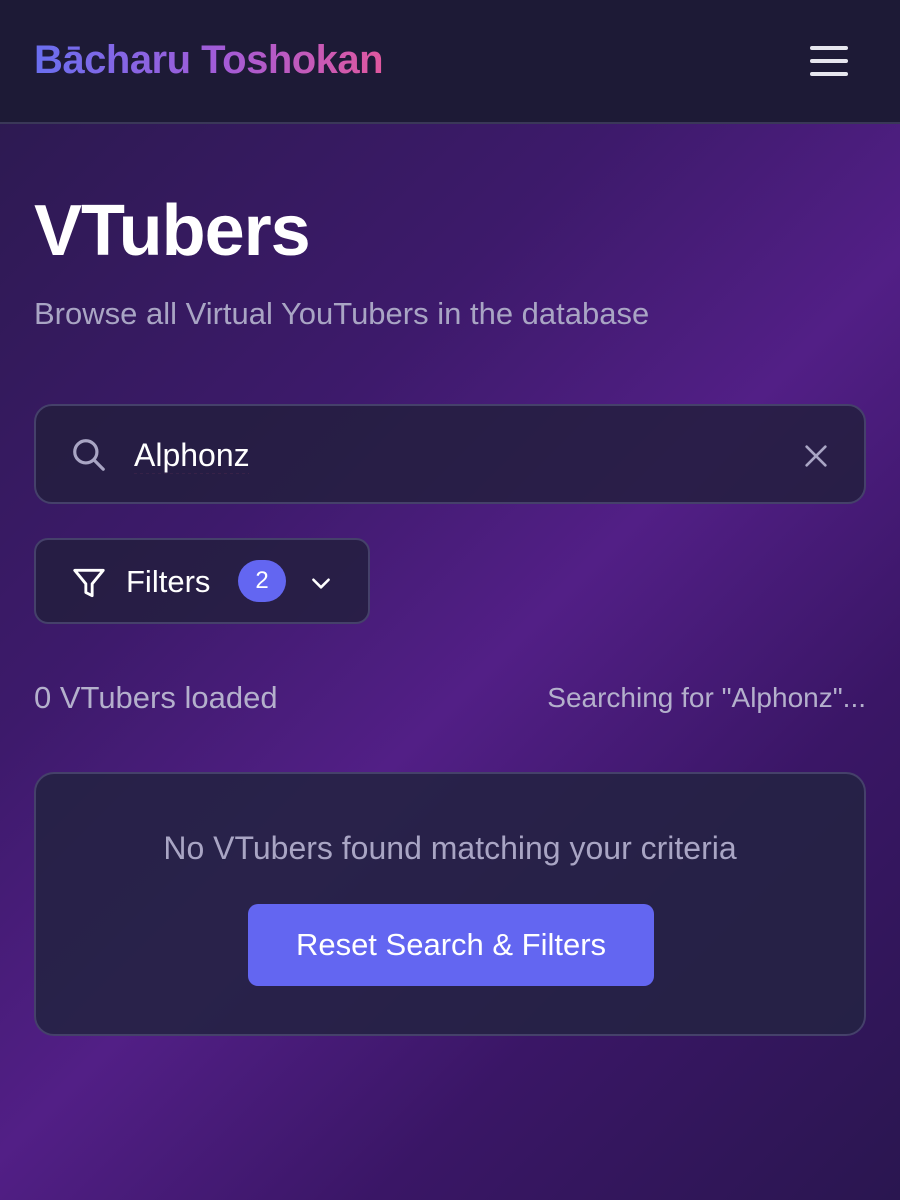 The height and width of the screenshot is (1200, 900). What do you see at coordinates (450, 848) in the screenshot?
I see `empty-state-message: No VTubers found matching your criteria` at bounding box center [450, 848].